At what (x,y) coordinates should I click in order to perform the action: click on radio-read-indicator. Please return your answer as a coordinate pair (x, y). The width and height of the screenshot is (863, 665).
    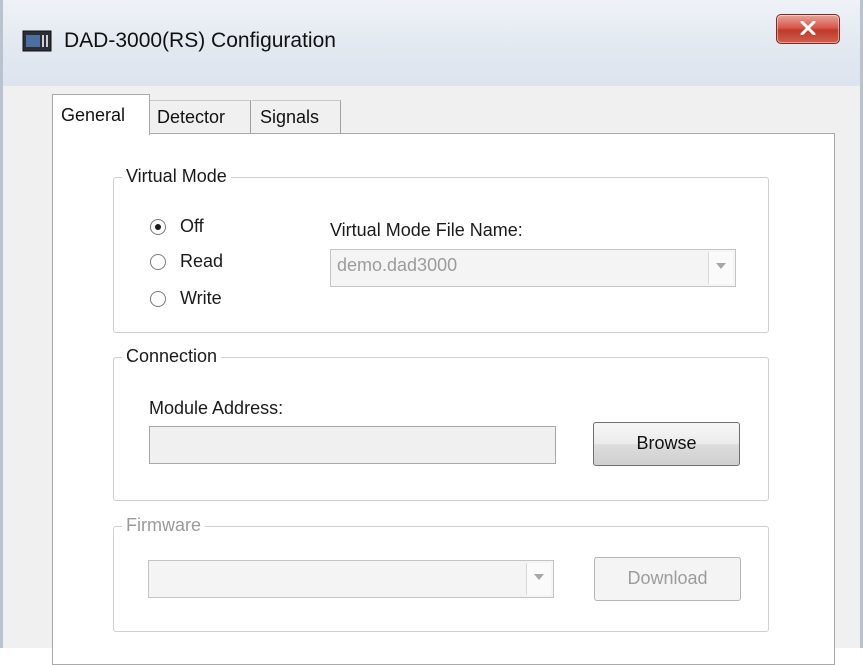
    Looking at the image, I should click on (158, 262).